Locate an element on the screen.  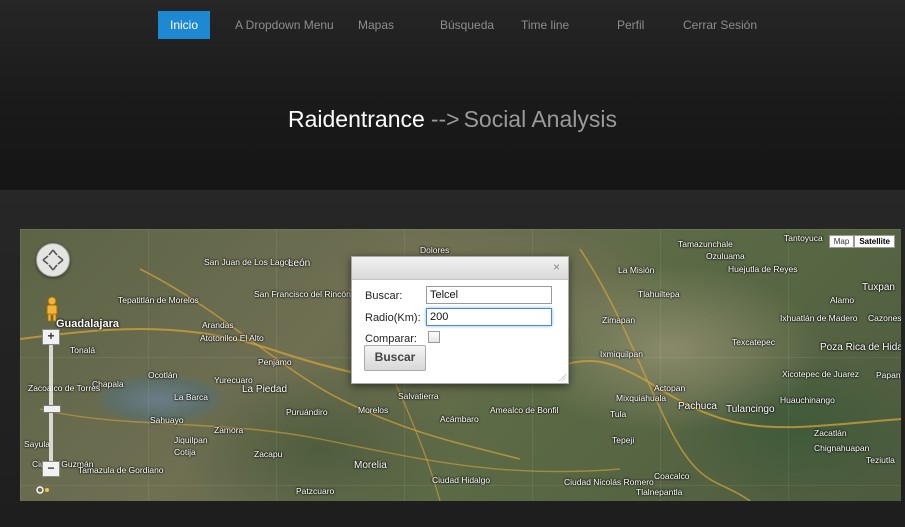
map-label: Dolores is located at coordinates (435, 250).